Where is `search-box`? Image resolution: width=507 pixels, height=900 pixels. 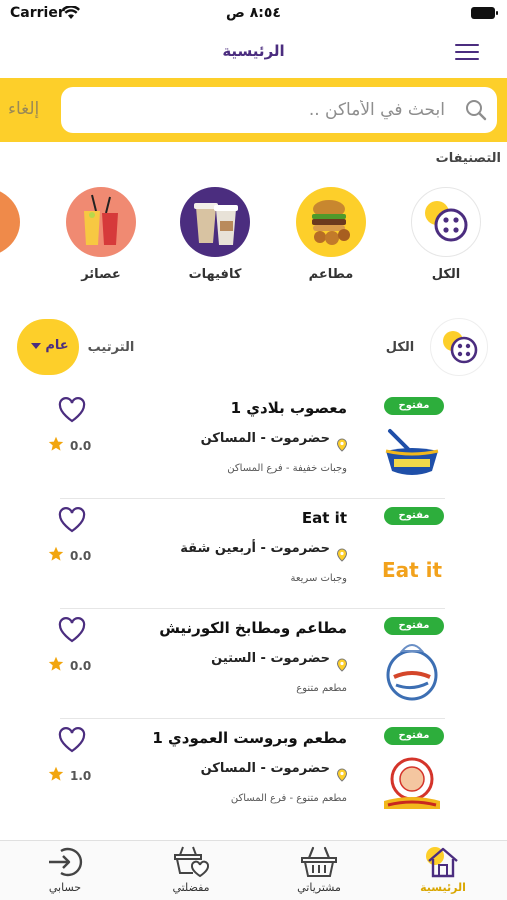
search-box is located at coordinates (279, 110).